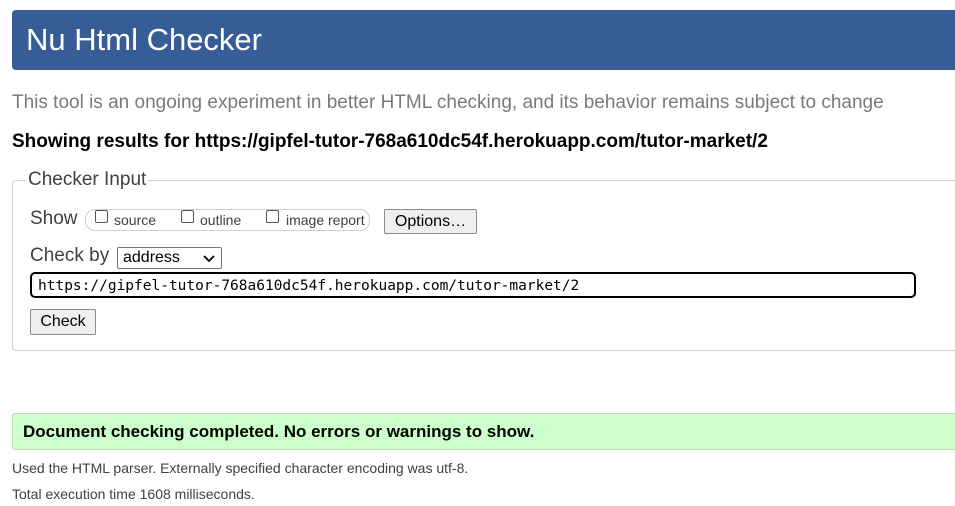 This screenshot has width=955, height=506. What do you see at coordinates (151, 257) in the screenshot?
I see `check-by-selected-value: address` at bounding box center [151, 257].